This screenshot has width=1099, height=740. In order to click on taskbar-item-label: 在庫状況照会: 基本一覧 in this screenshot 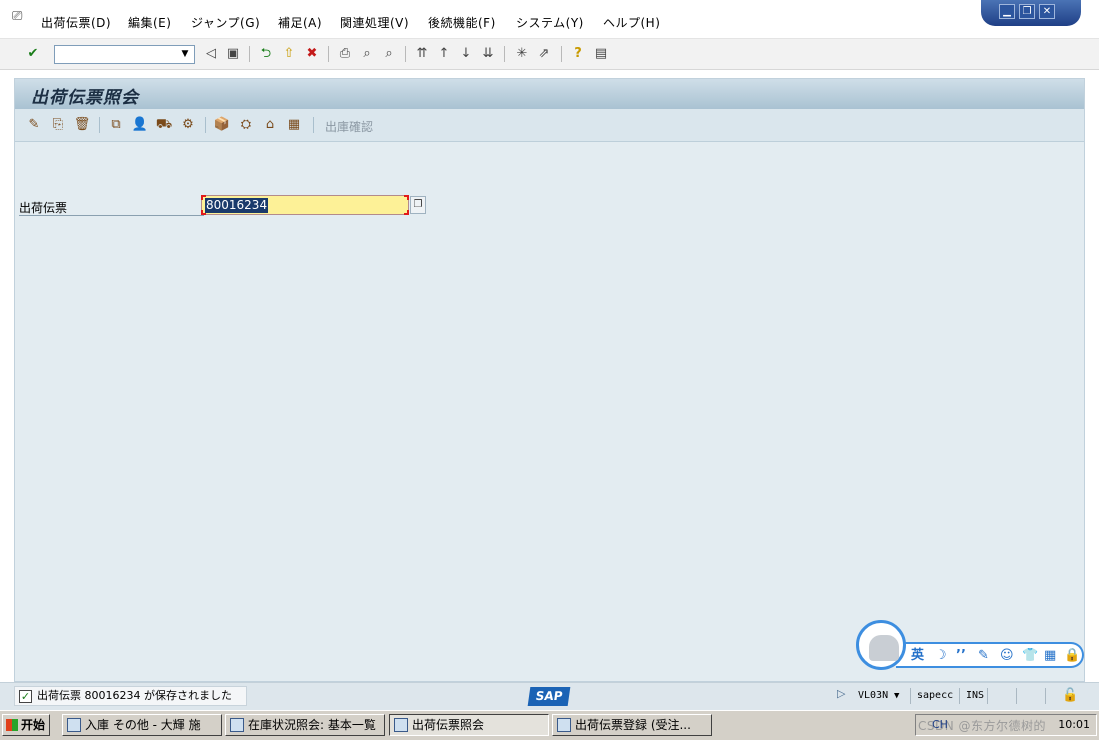, I will do `click(312, 725)`.